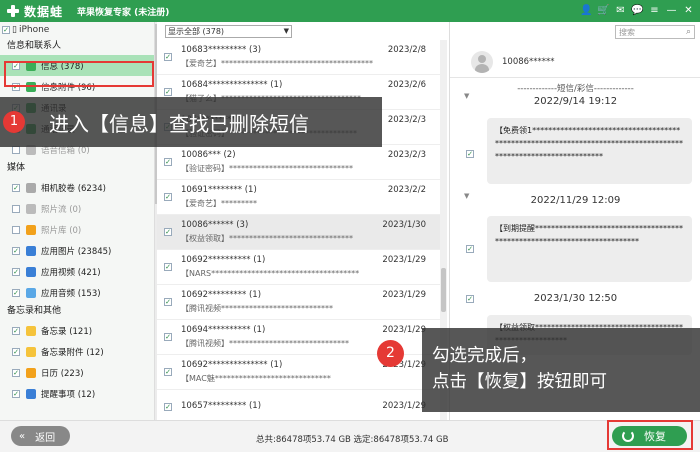 Image resolution: width=700 pixels, height=452 pixels. I want to click on minimize-icon: —, so click(671, 11).